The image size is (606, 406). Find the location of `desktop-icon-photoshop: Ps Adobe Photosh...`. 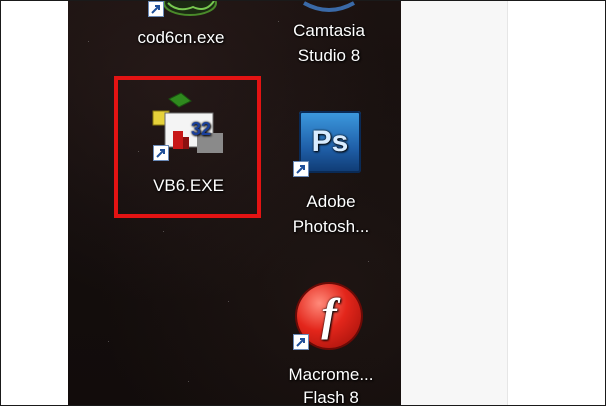

desktop-icon-photoshop: Ps Adobe Photosh... is located at coordinates (331, 176).